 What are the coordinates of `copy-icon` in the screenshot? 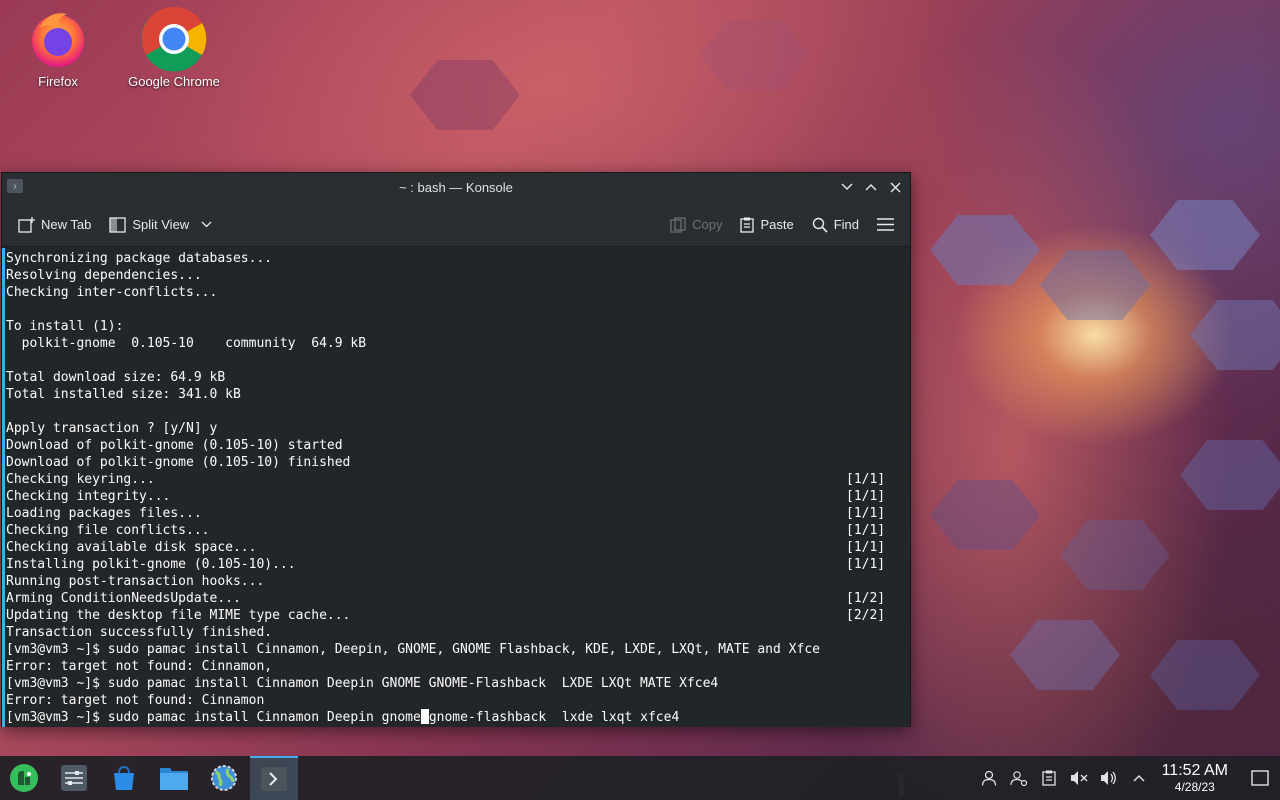 It's located at (678, 224).